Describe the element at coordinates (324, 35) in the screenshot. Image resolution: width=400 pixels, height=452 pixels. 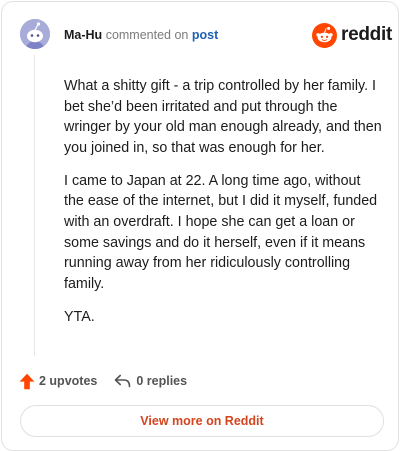
I see `reddit-snoo-icon` at that location.